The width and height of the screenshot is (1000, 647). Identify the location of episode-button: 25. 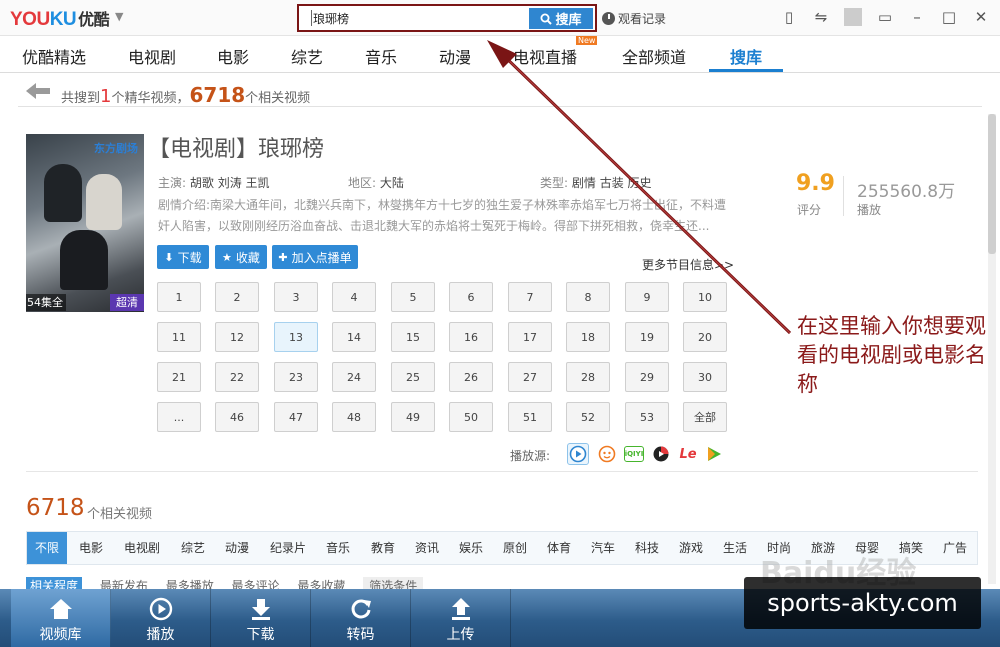
(413, 377).